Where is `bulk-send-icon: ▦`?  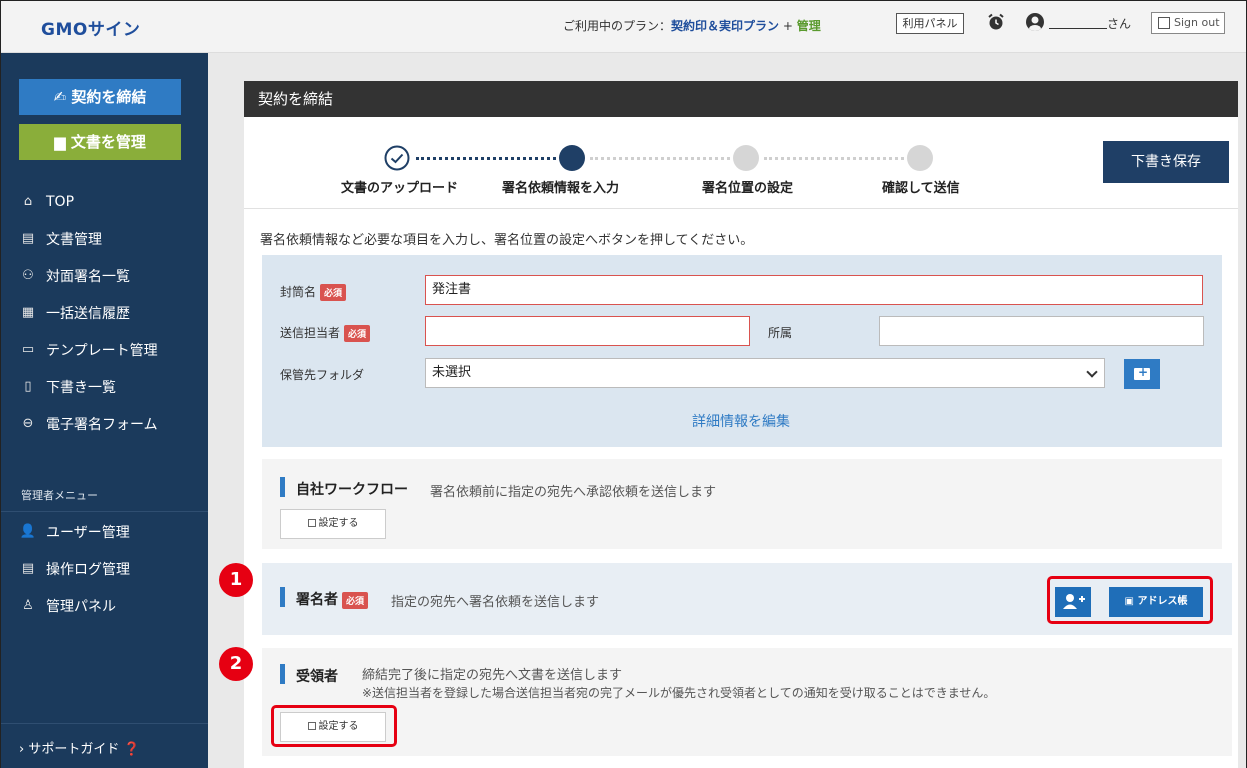
bulk-send-icon: ▦ is located at coordinates (28, 312).